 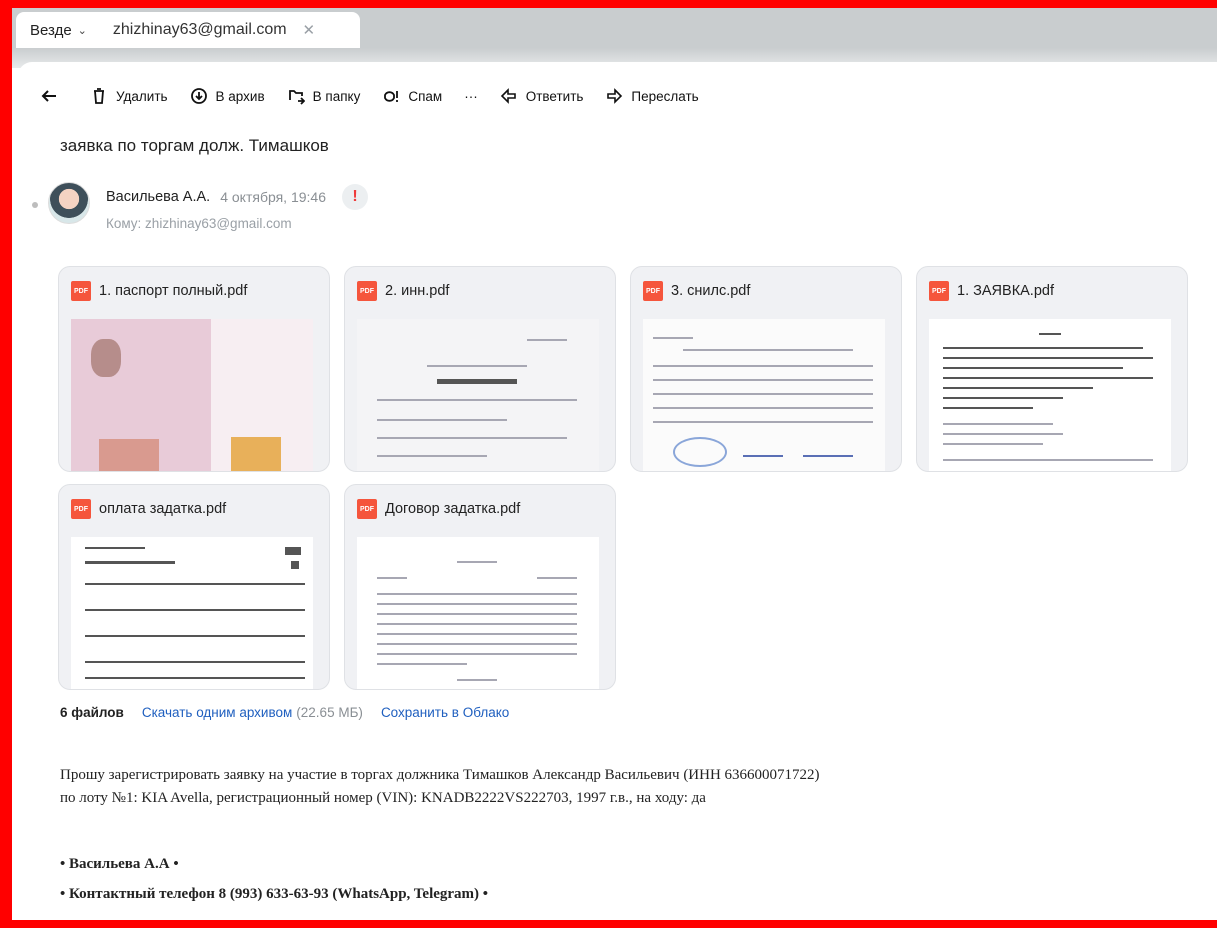 I want to click on reply-icon, so click(x=508, y=96).